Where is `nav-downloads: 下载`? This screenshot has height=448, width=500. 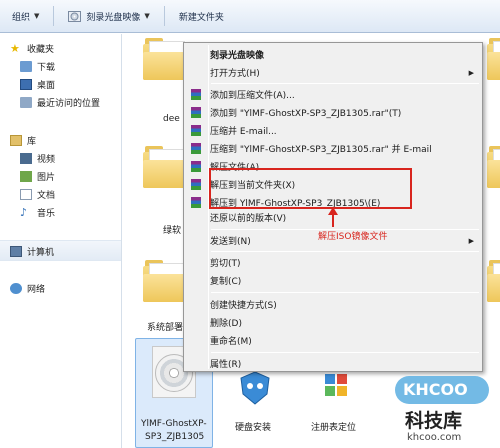
nav-downloads: 下载 is located at coordinates (37, 66).